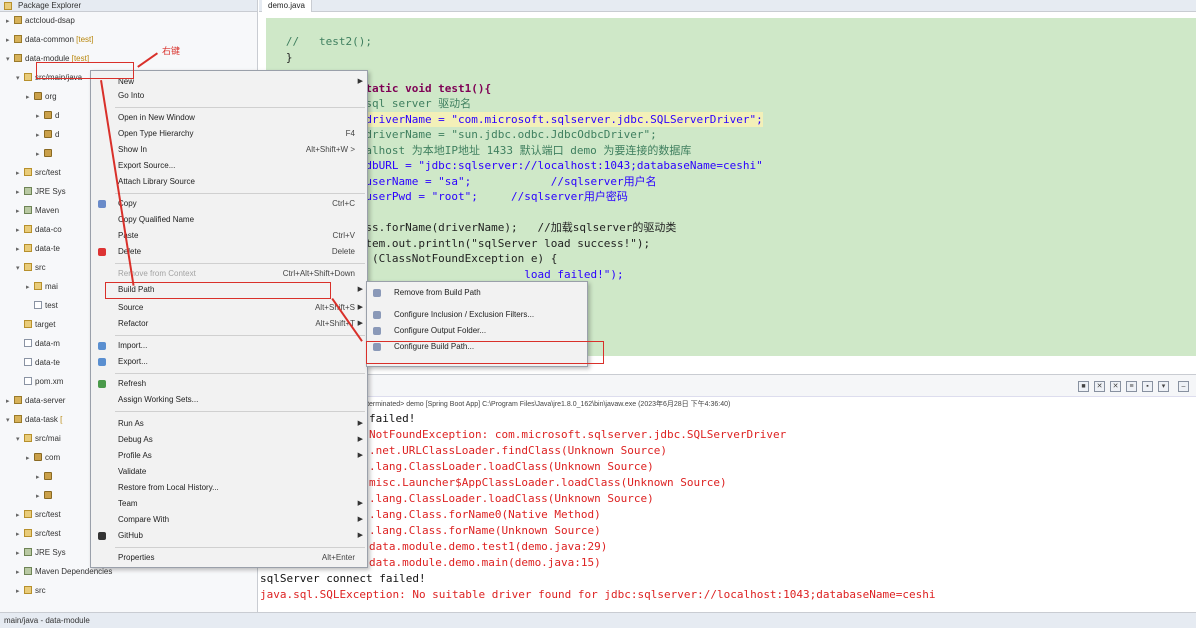 The image size is (1196, 629). I want to click on menu-item-go-into: Go Into, so click(229, 96).